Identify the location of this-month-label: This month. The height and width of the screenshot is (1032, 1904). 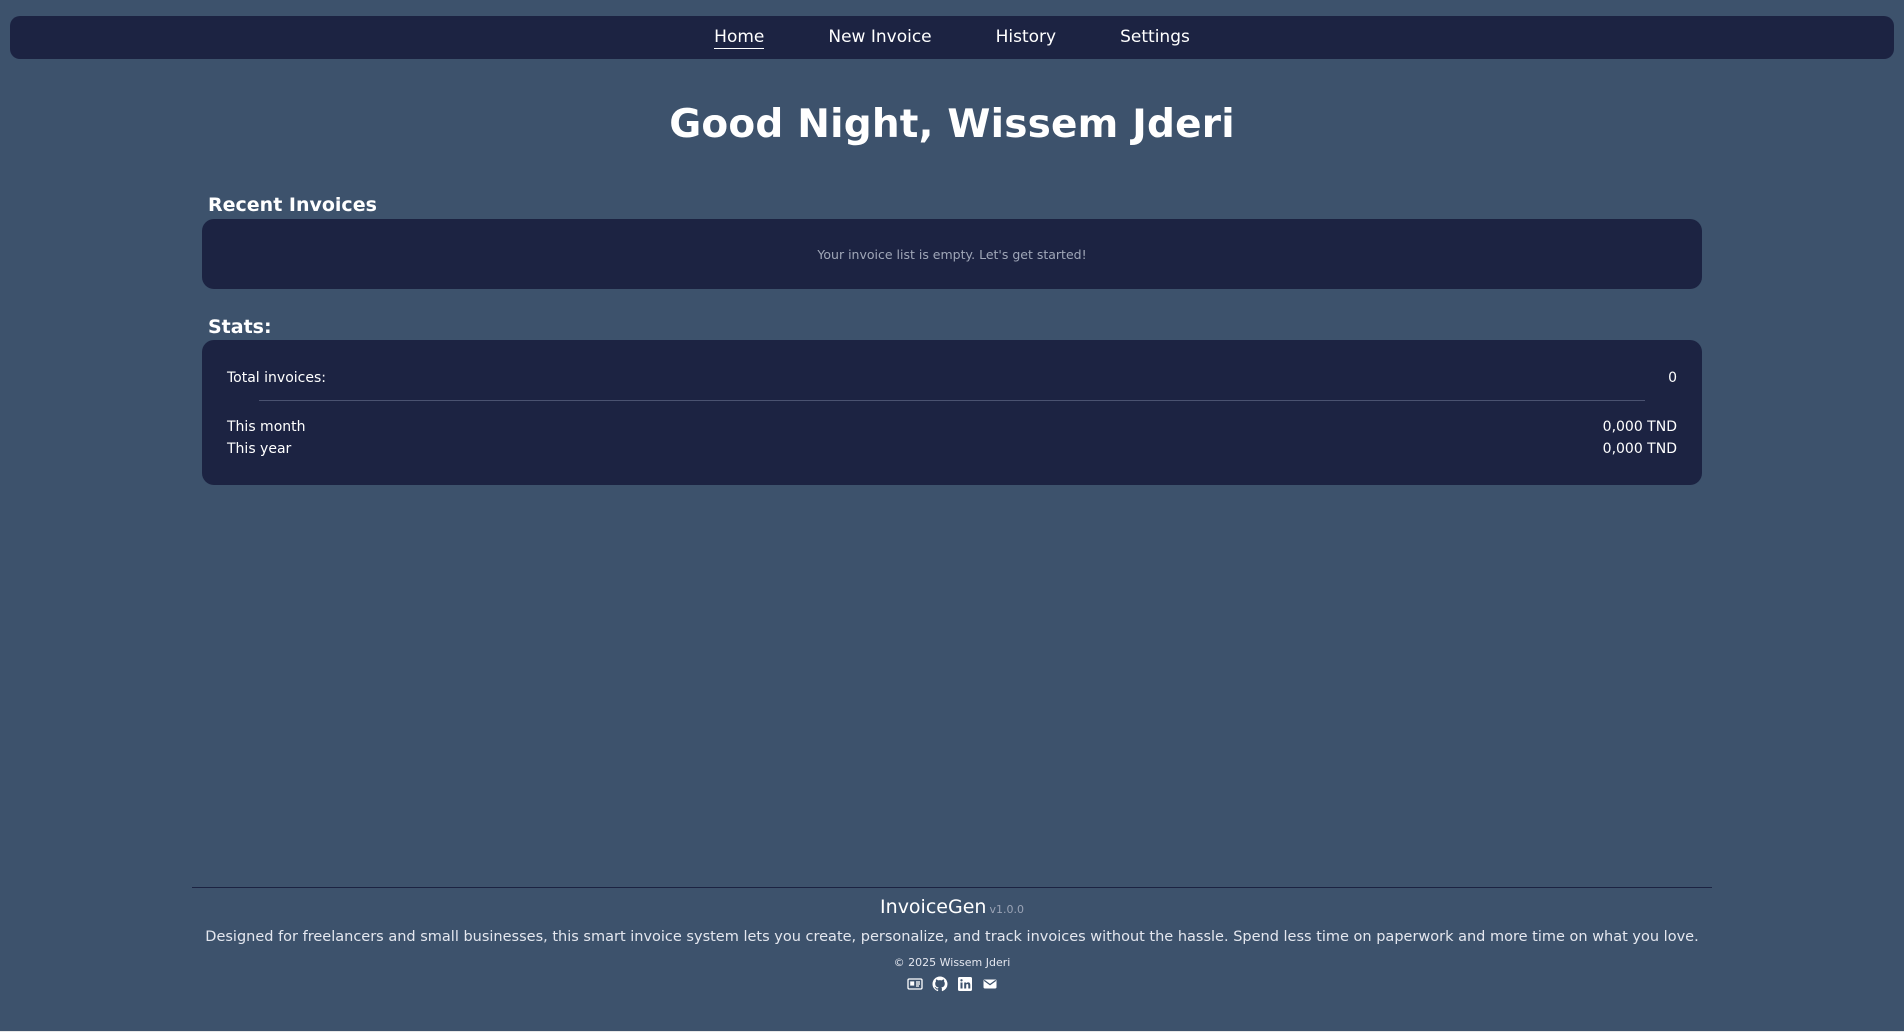
(266, 427).